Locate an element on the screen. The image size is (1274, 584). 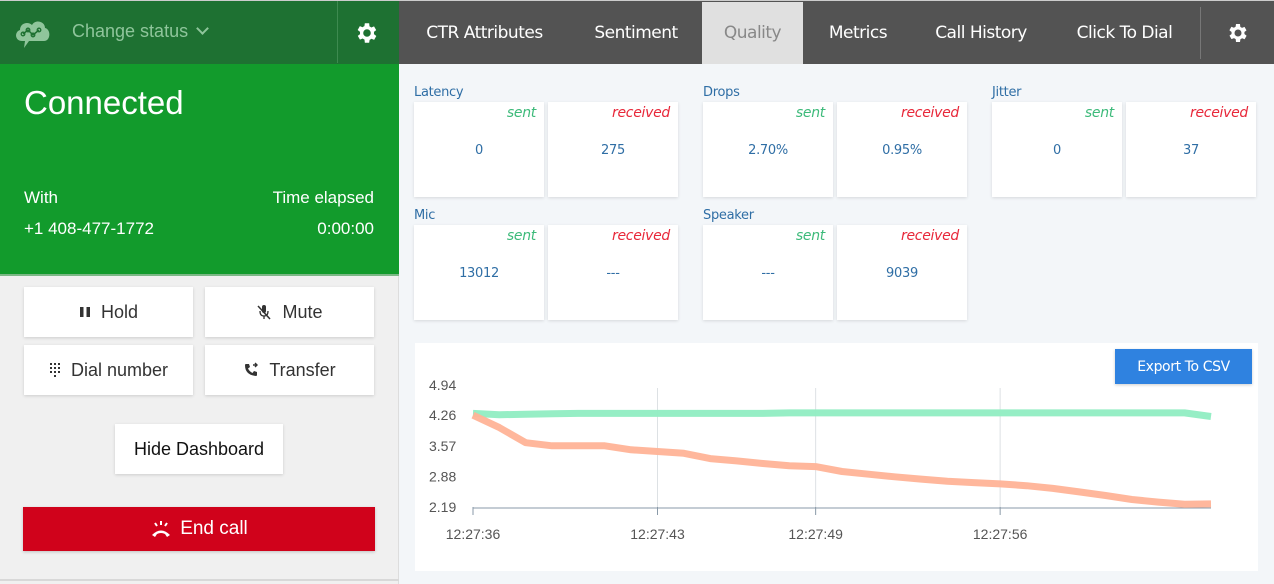
tab-label: Click To Dial is located at coordinates (1124, 33).